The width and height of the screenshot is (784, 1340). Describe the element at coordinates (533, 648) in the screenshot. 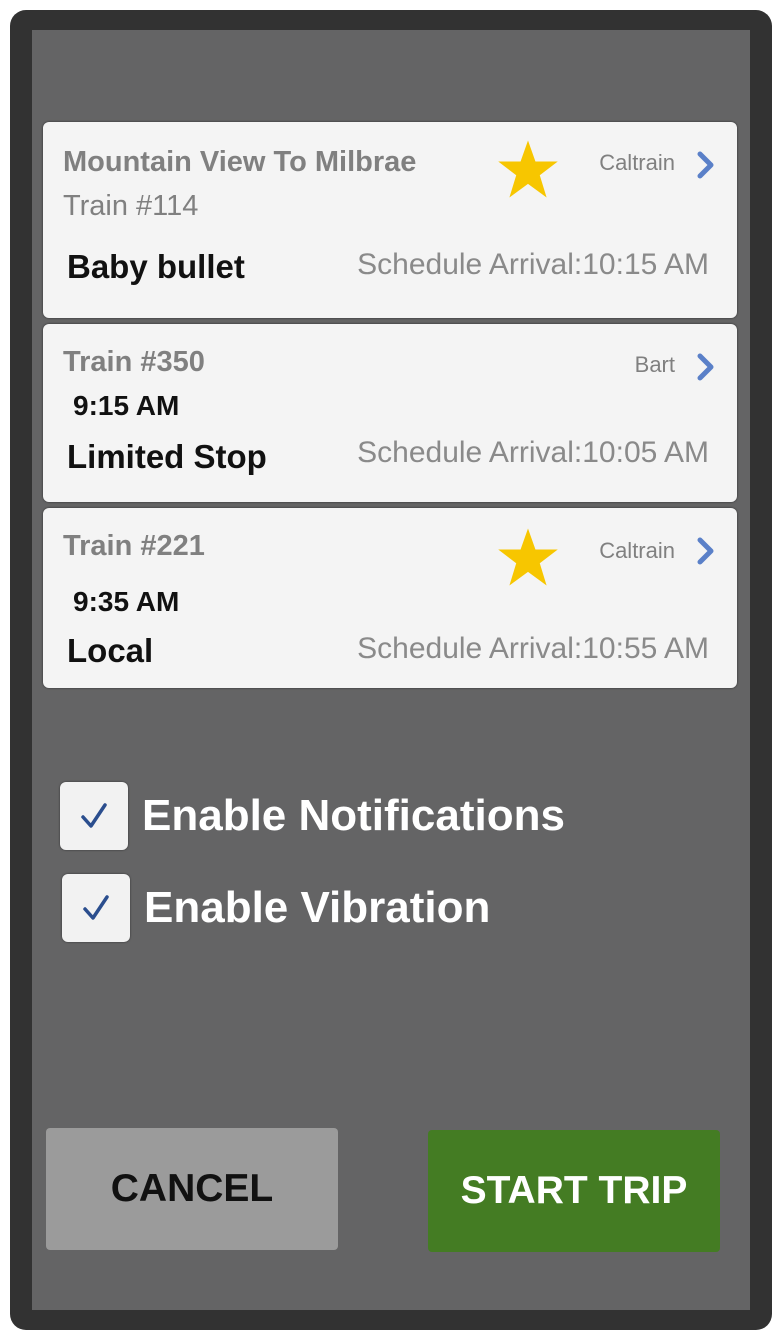

I see `trip-arrival: Schedule Arrival:10:55 AM` at that location.